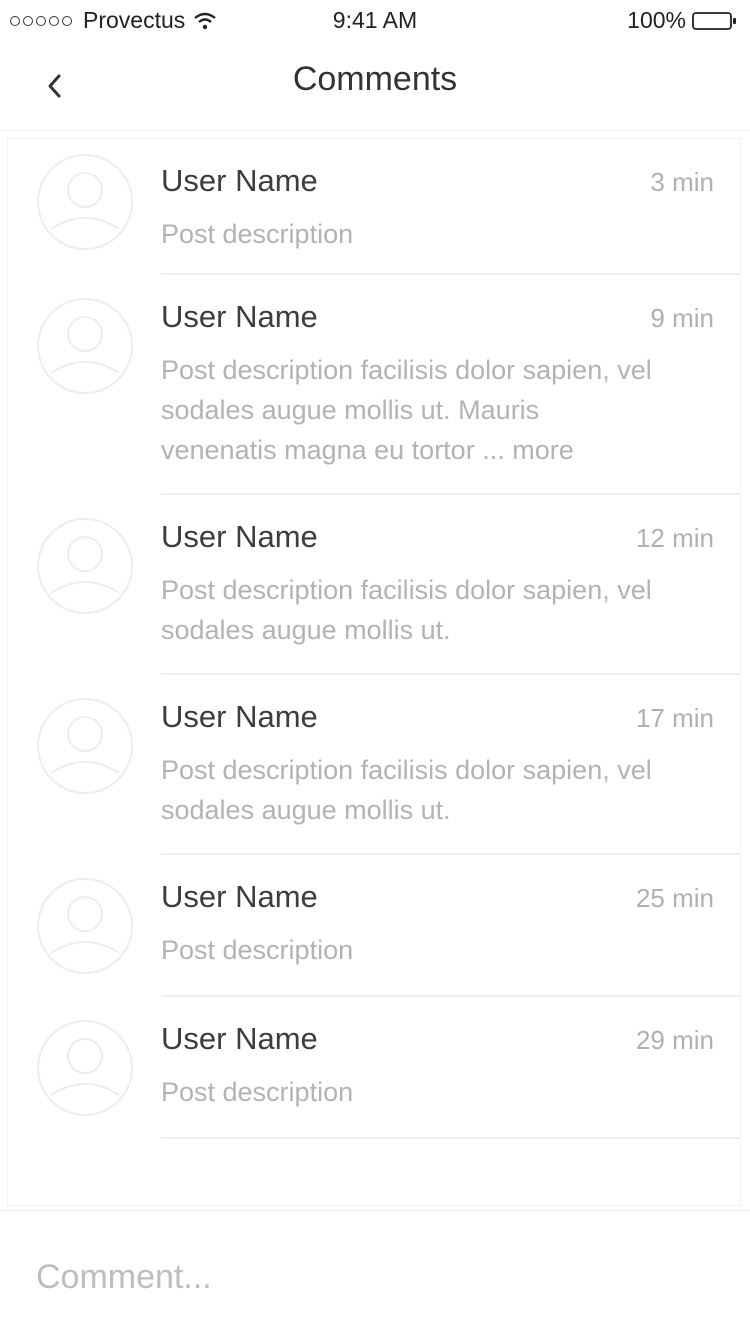 The height and width of the screenshot is (1334, 750). I want to click on comment-time: 17 min, so click(674, 718).